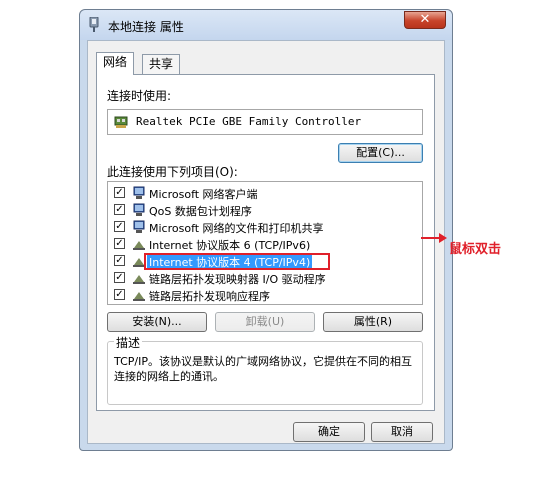 The height and width of the screenshot is (480, 550). What do you see at coordinates (139, 96) in the screenshot?
I see `connect-using-label: 连接时使用:` at bounding box center [139, 96].